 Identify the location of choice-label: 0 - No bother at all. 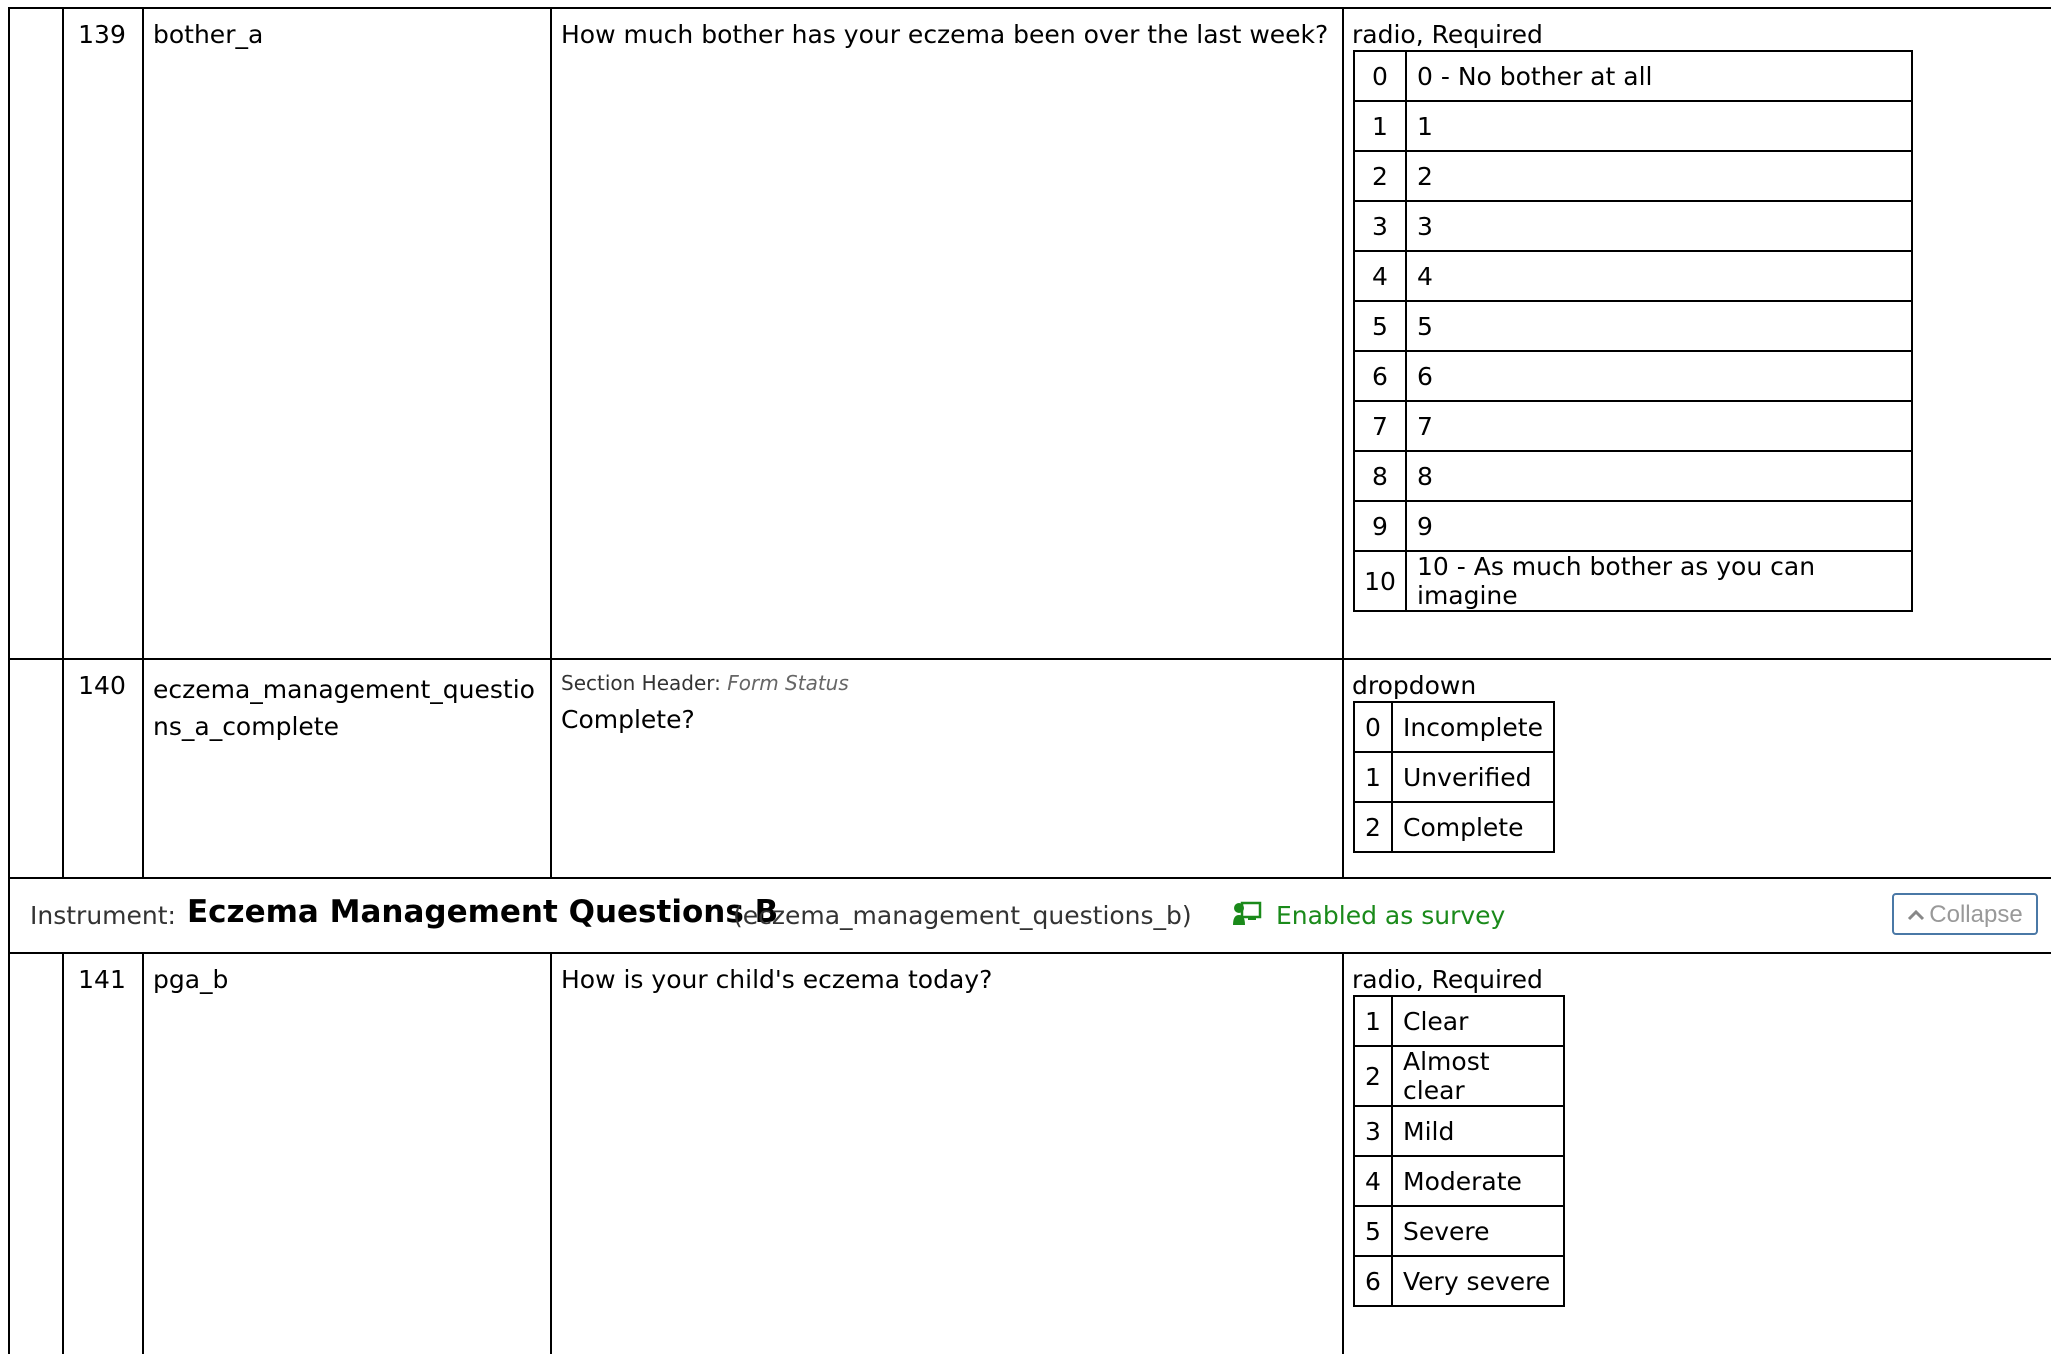
(1659, 76).